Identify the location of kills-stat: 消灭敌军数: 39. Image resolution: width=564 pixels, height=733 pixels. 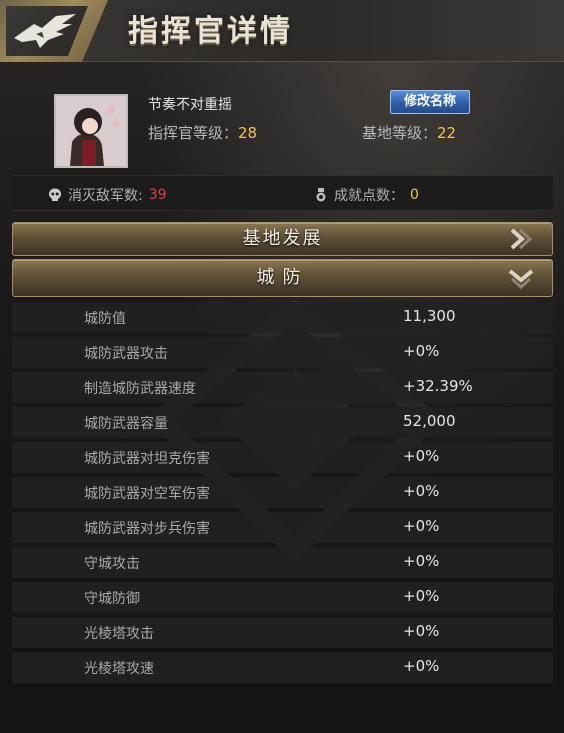
(107, 195).